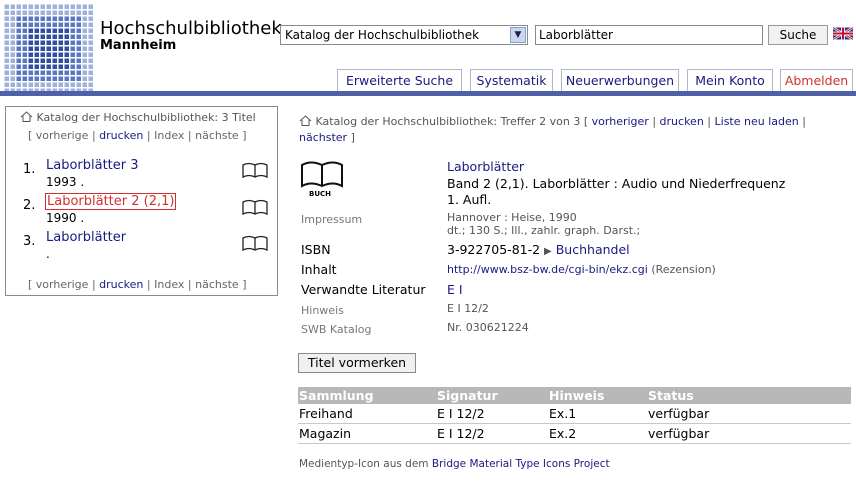  I want to click on result-year: 1990 ., so click(65, 218).